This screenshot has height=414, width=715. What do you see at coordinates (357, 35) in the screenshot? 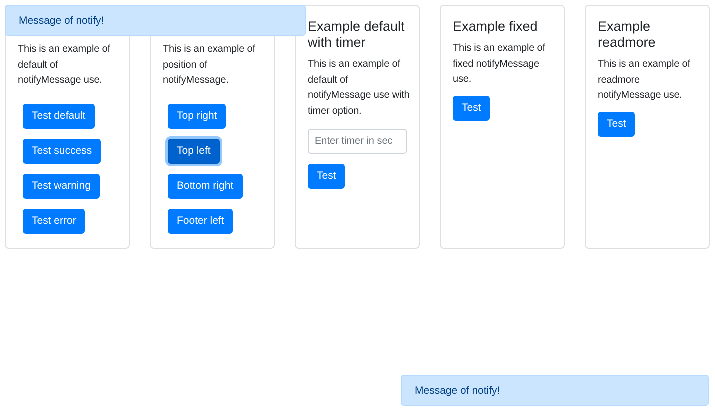
I see `card-title: Example default with timer` at bounding box center [357, 35].